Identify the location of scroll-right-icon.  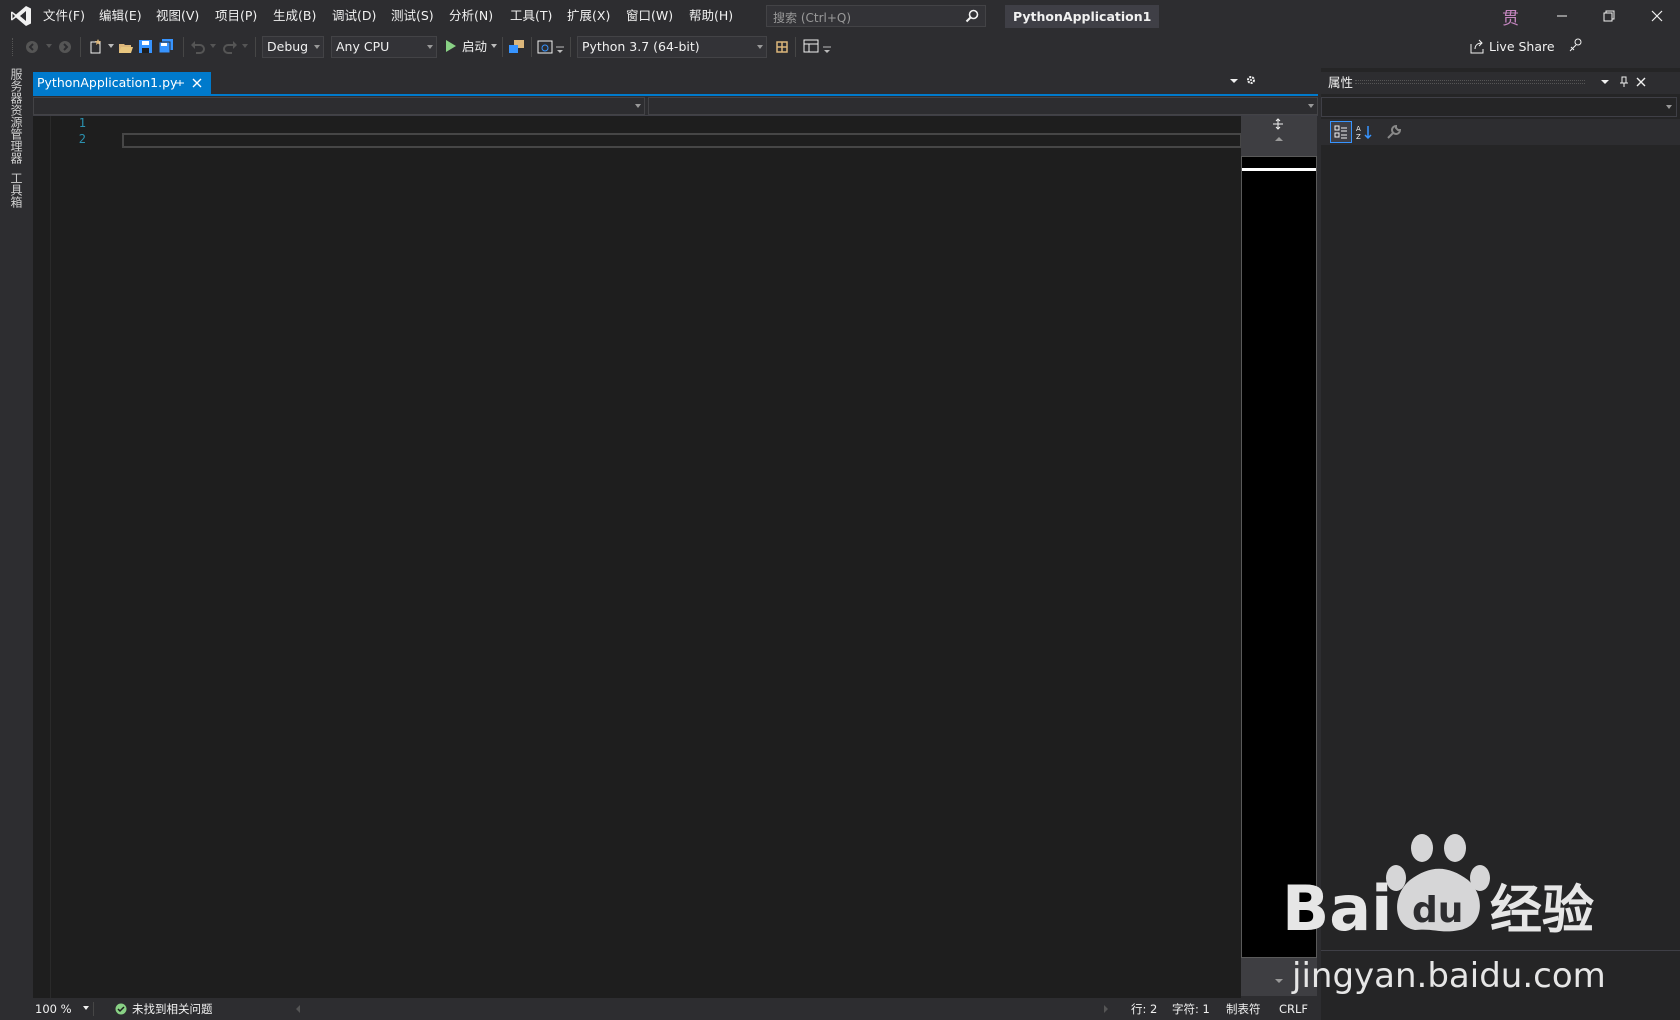
(1106, 1009).